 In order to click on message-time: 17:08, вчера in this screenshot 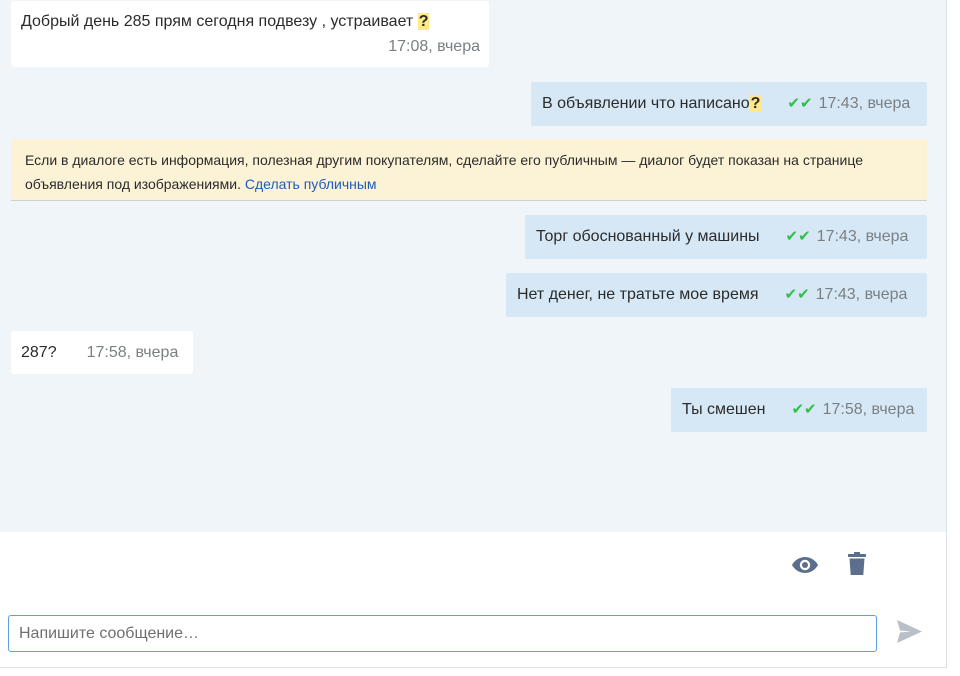, I will do `click(434, 46)`.